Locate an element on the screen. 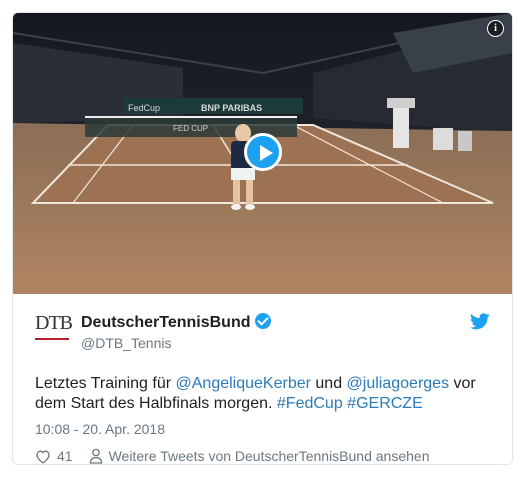 Image resolution: width=528 pixels, height=477 pixels. text-segment: und is located at coordinates (328, 383).